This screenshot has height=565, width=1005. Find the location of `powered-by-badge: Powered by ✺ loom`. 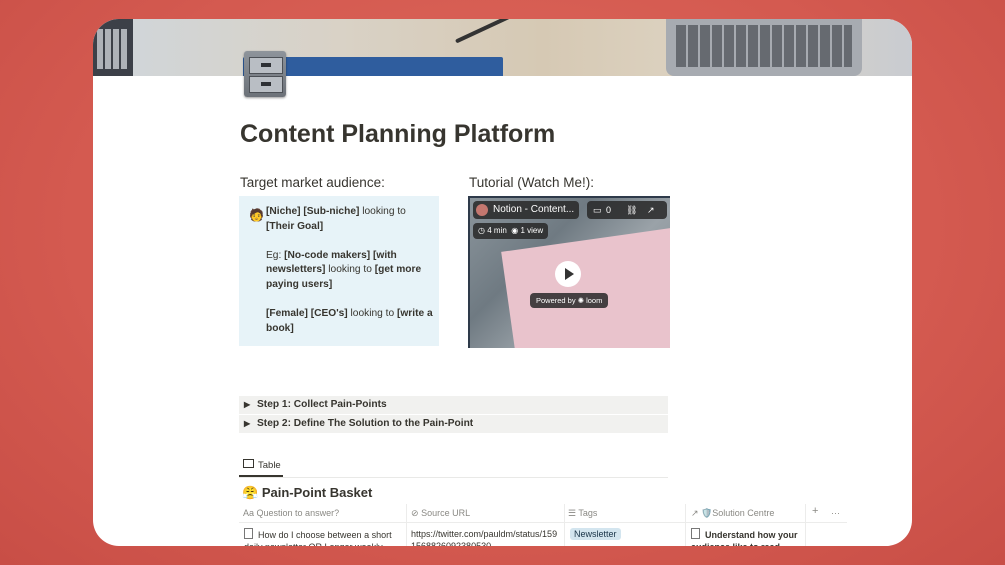

powered-by-badge: Powered by ✺ loom is located at coordinates (569, 300).